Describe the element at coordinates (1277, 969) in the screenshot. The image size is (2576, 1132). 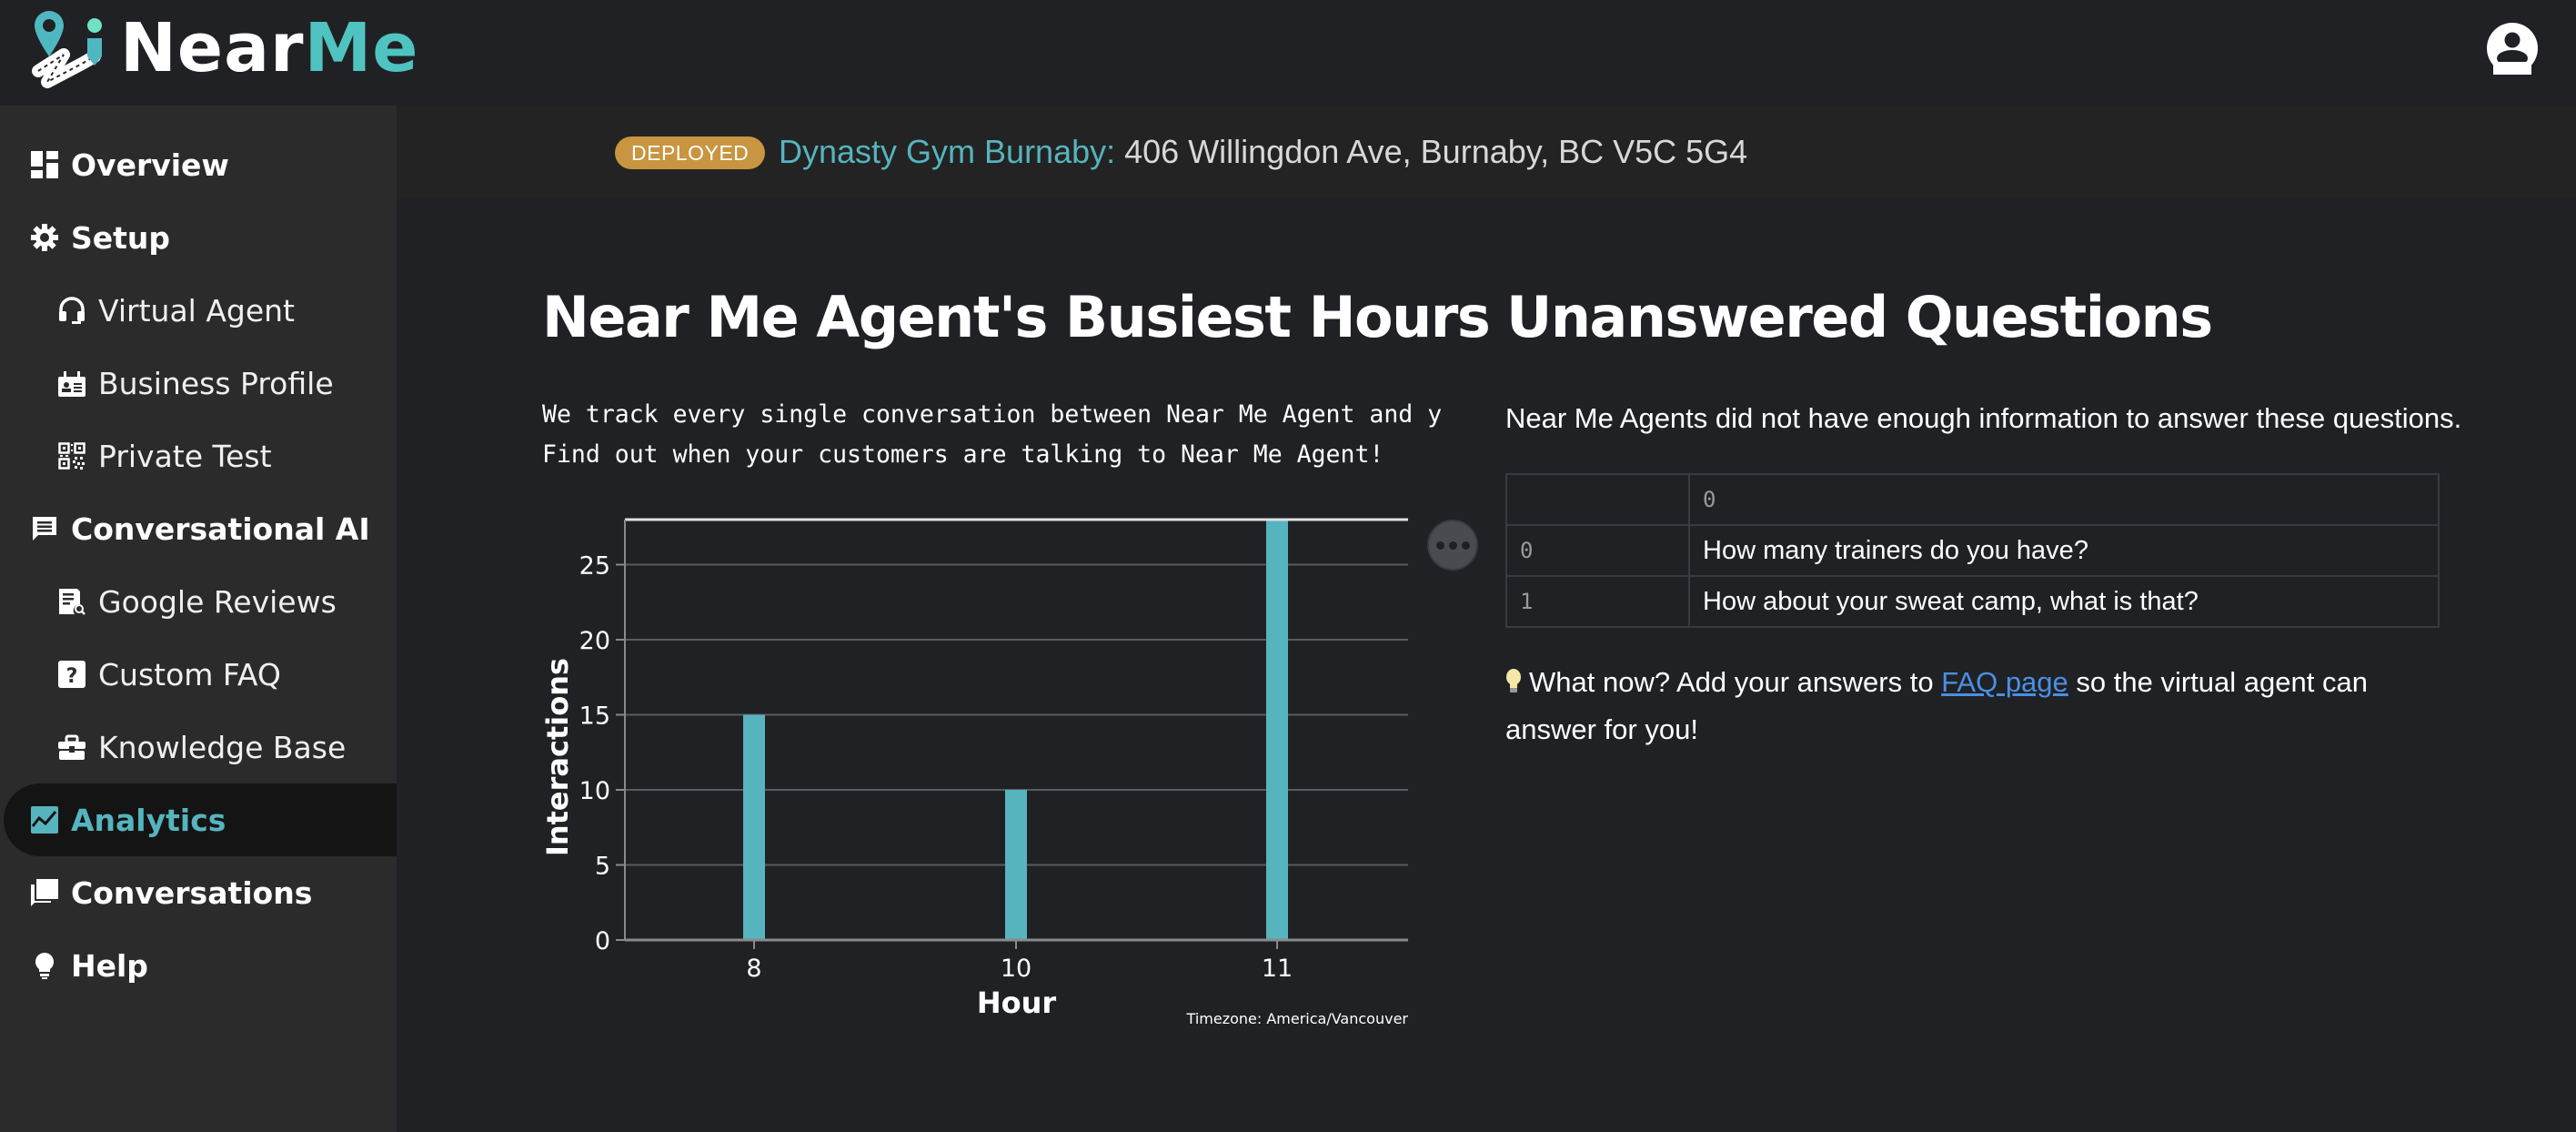
I see `x-tick-label: 11` at that location.